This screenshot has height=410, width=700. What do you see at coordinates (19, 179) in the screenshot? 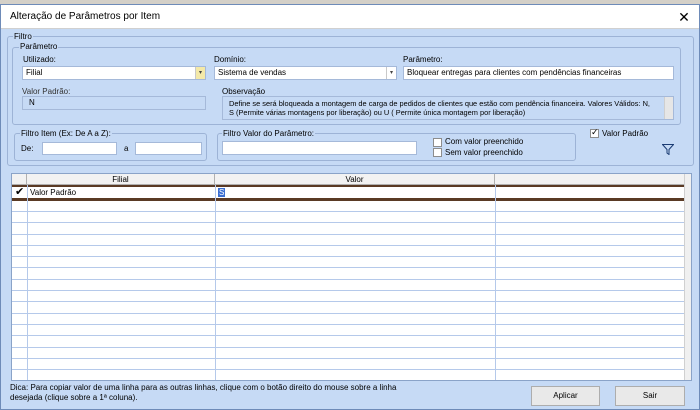
I see `grid-header-corner` at bounding box center [19, 179].